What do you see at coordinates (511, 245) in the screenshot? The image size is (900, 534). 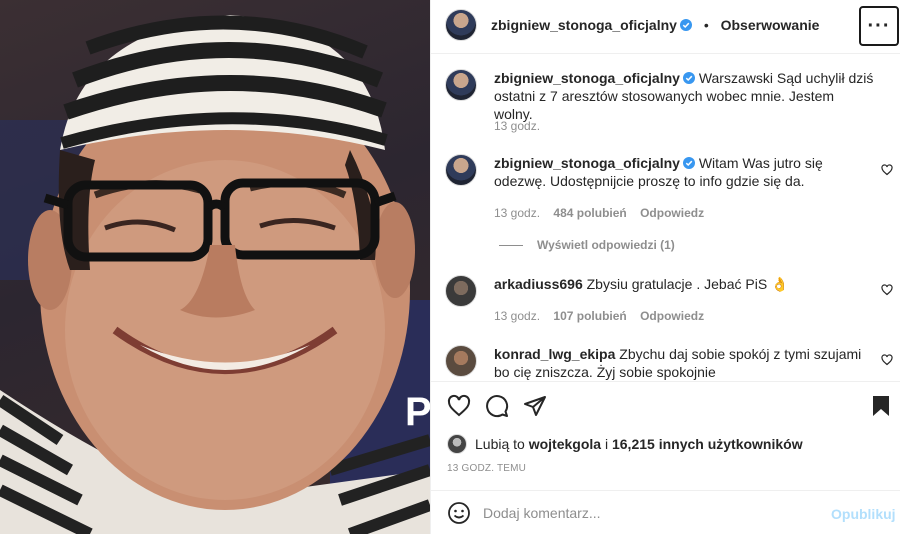 I see `replies-divider` at bounding box center [511, 245].